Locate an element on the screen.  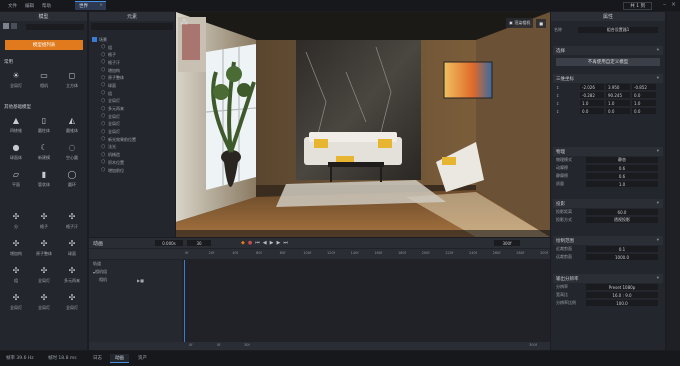
grid-view-icon is located at coordinates (6, 26).